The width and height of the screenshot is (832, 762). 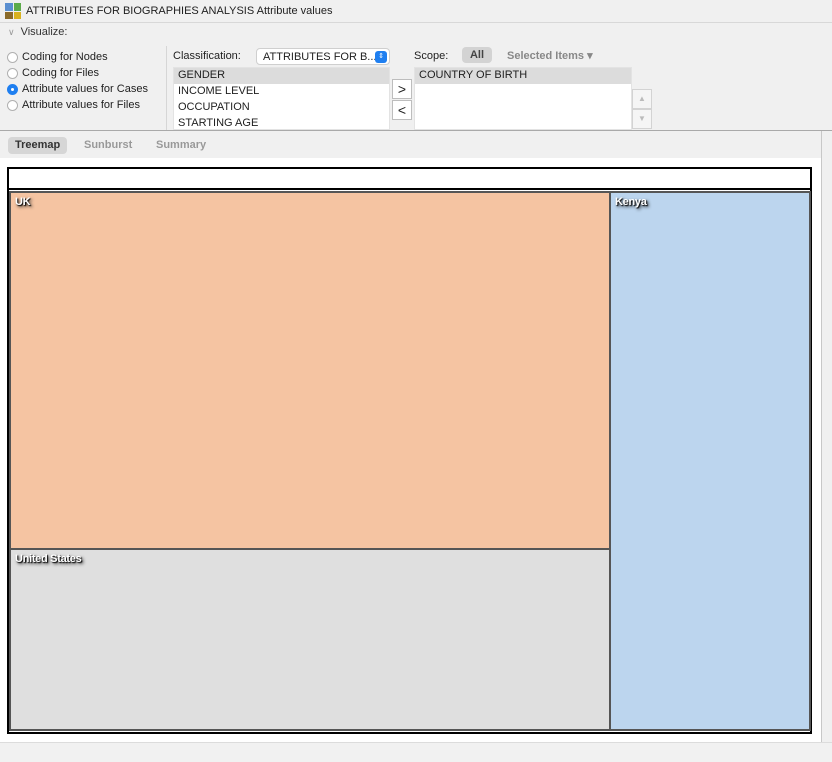 I want to click on cell-label: United States, so click(x=48, y=559).